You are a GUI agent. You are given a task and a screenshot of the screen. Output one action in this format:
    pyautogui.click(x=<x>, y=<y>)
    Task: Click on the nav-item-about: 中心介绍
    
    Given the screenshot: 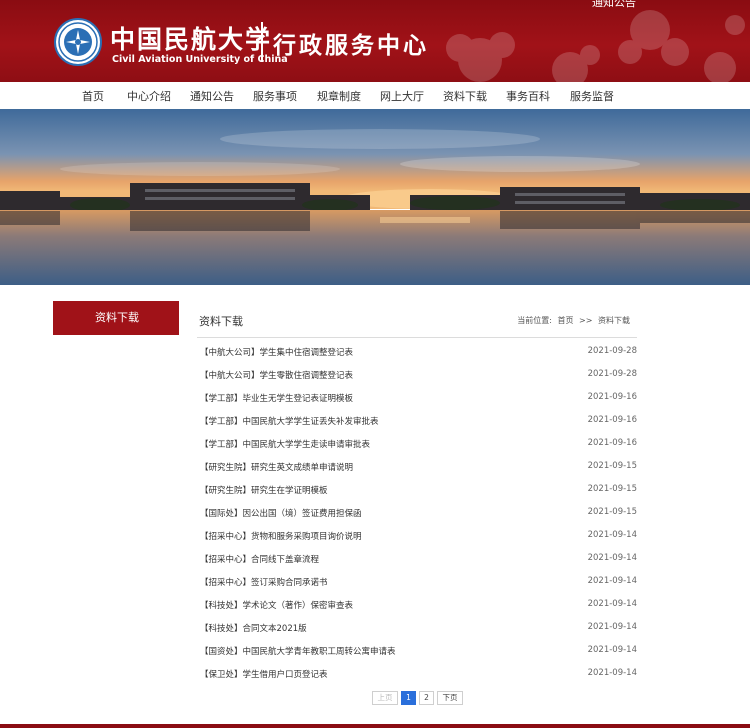 What is the action you would take?
    pyautogui.click(x=149, y=96)
    